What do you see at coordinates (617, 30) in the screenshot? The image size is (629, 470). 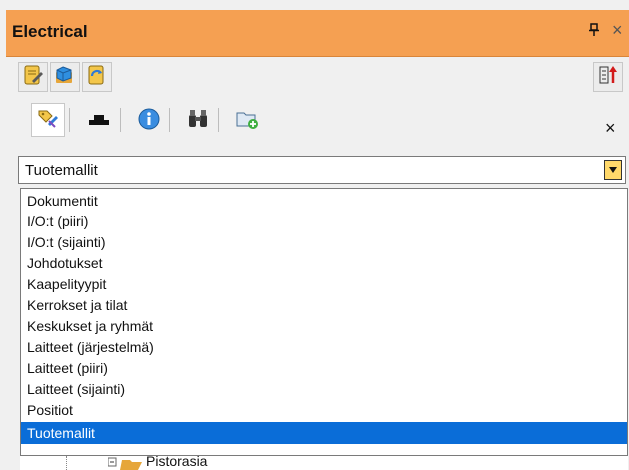 I see `close-icon: ×` at bounding box center [617, 30].